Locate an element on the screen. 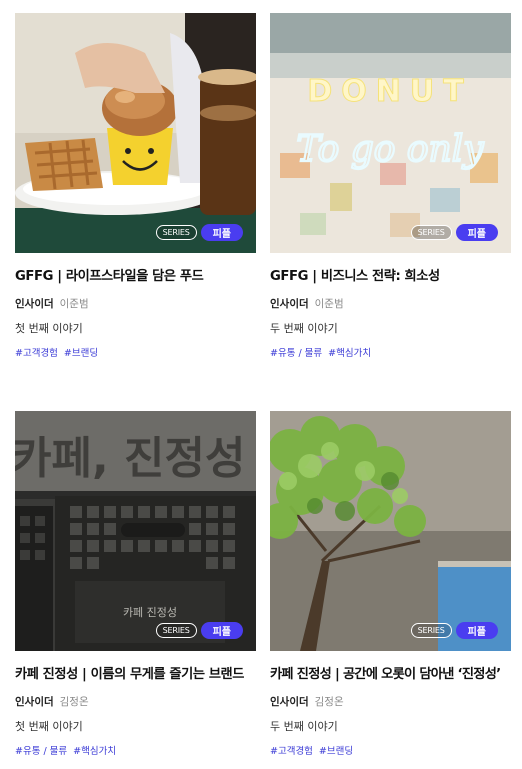 The height and width of the screenshot is (769, 522). donut-in-smiley-cup-photo is located at coordinates (135, 133).